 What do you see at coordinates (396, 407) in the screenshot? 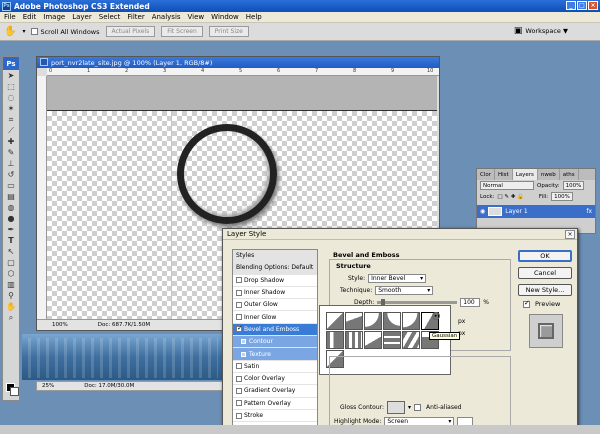
I see `gloss-contour-thumbnail` at bounding box center [396, 407].